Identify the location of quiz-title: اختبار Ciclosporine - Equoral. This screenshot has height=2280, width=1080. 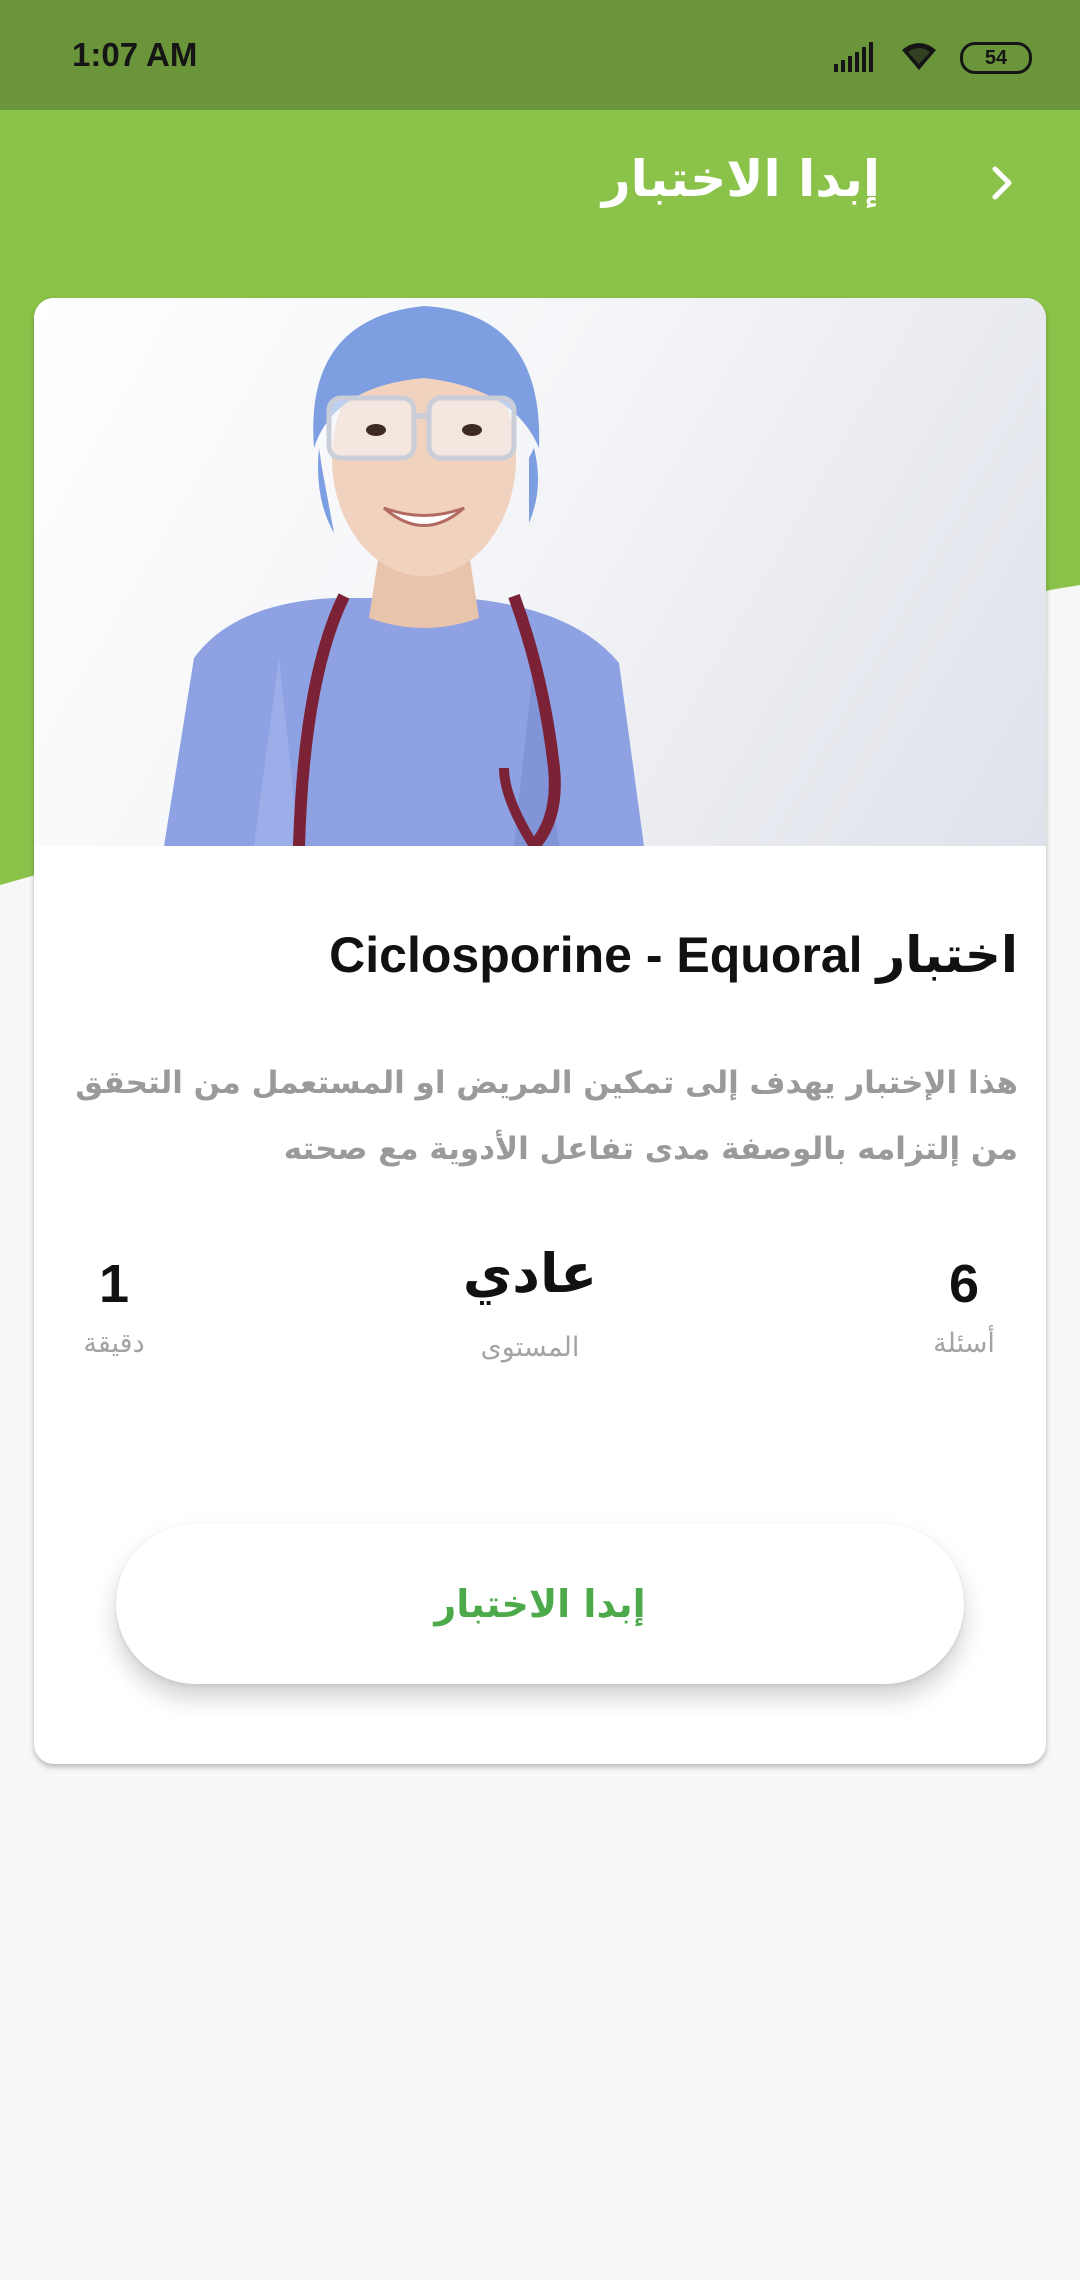
(673, 955).